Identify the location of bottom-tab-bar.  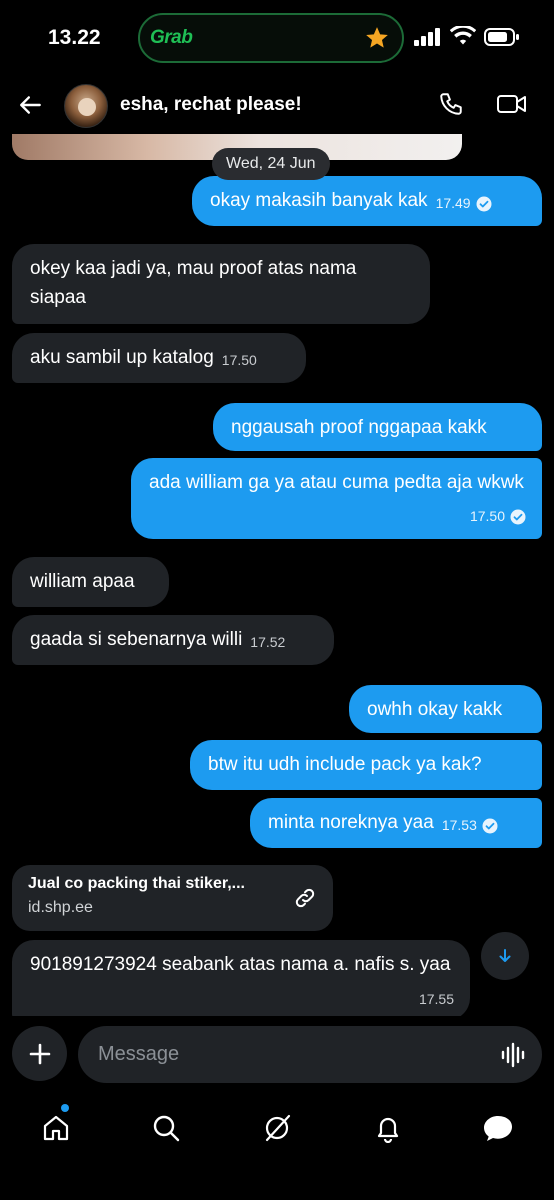
(277, 1148).